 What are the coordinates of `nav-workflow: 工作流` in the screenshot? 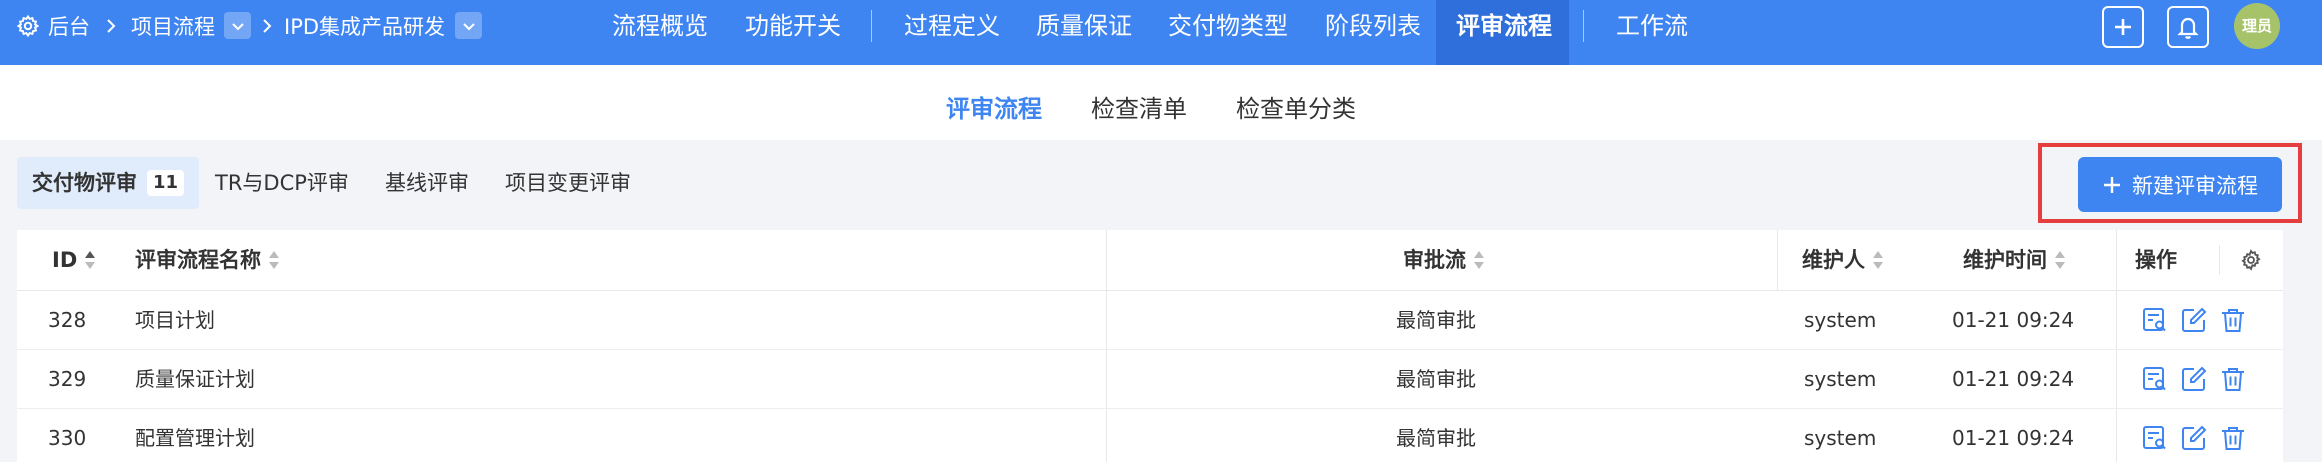 It's located at (1652, 26).